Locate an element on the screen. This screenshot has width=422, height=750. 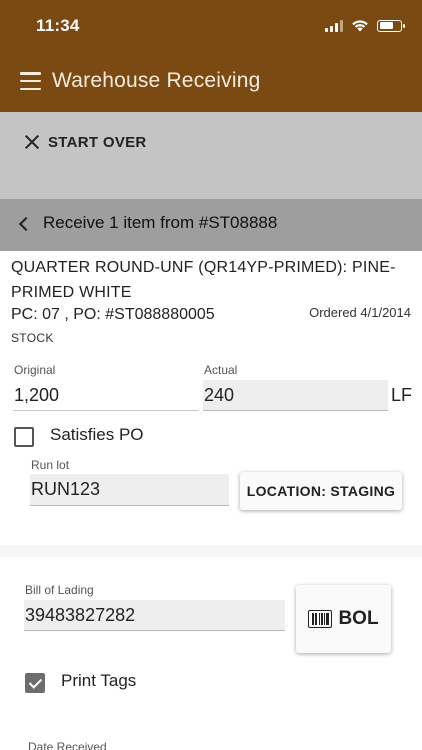
status-icons is located at coordinates (365, 25).